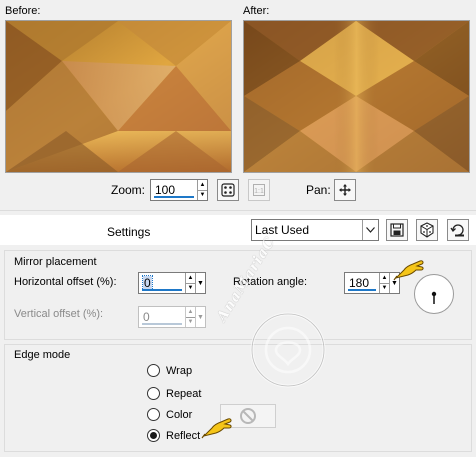  What do you see at coordinates (59, 314) in the screenshot?
I see `vertical-offset-label: Vertical offset (%):` at bounding box center [59, 314].